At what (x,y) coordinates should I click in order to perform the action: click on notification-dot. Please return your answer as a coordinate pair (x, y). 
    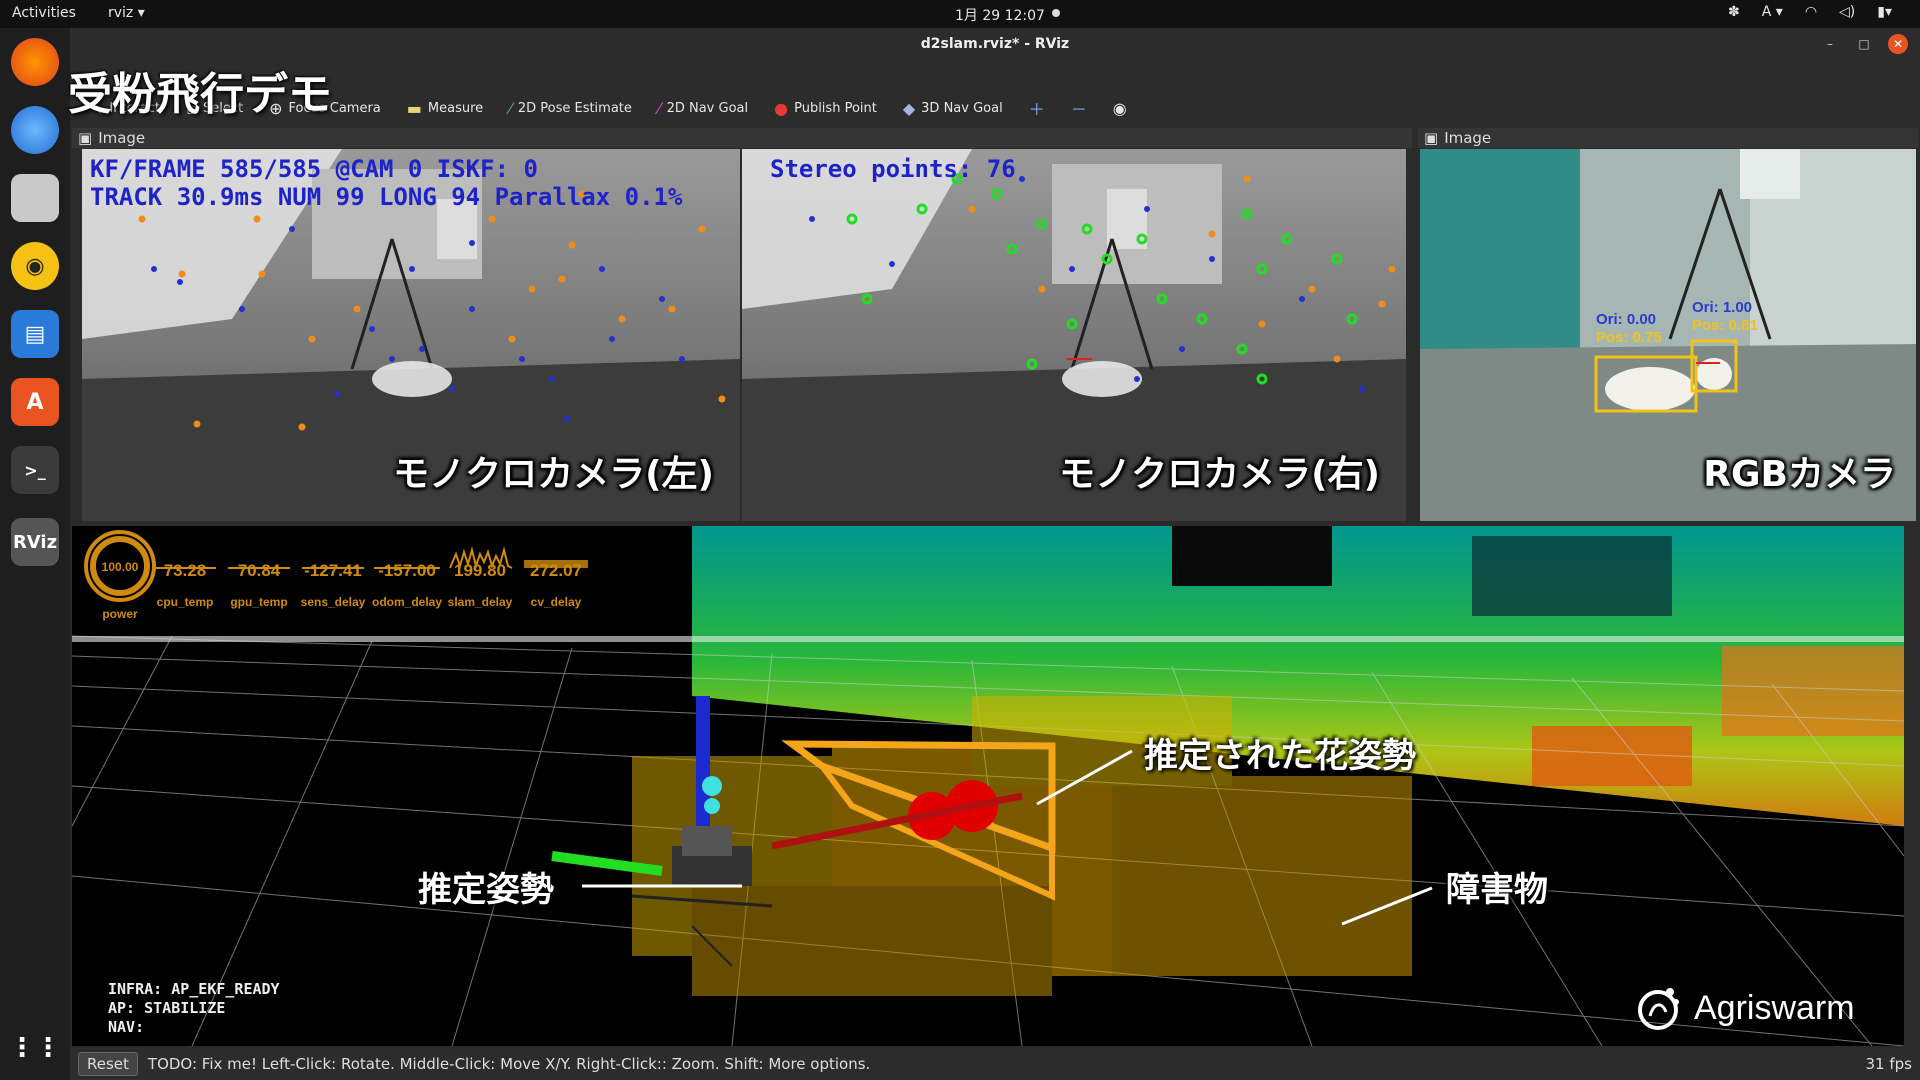
    Looking at the image, I should click on (1056, 13).